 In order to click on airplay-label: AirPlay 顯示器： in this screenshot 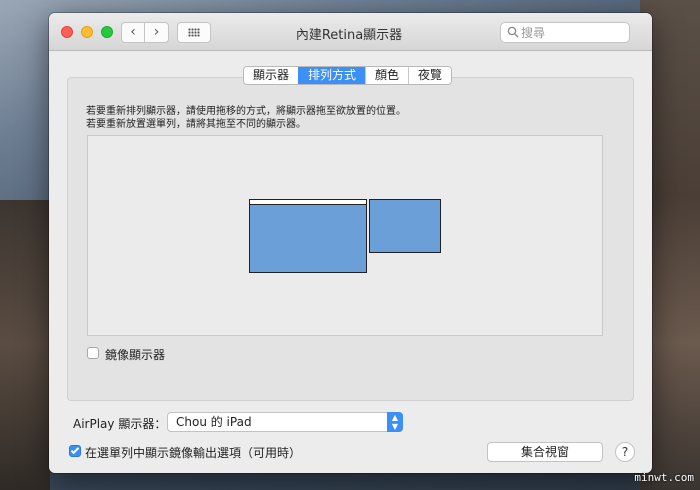, I will do `click(120, 424)`.